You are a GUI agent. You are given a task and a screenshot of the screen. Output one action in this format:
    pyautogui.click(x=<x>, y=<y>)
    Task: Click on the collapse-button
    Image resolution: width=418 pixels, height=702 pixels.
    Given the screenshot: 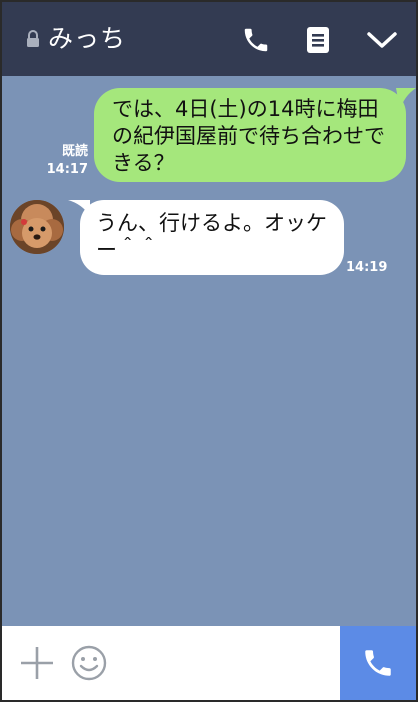 What is the action you would take?
    pyautogui.click(x=382, y=40)
    